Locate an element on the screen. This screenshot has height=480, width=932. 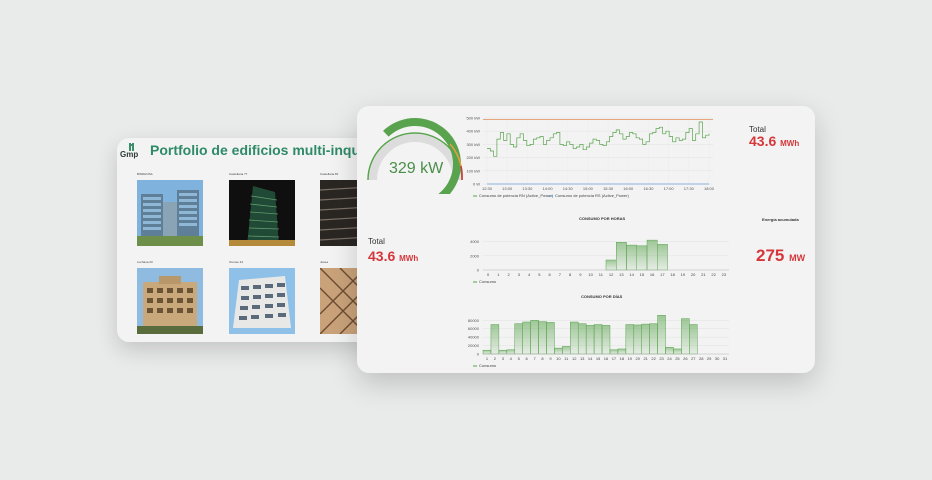
x-tick-label: 17:00 is located at coordinates (669, 188).